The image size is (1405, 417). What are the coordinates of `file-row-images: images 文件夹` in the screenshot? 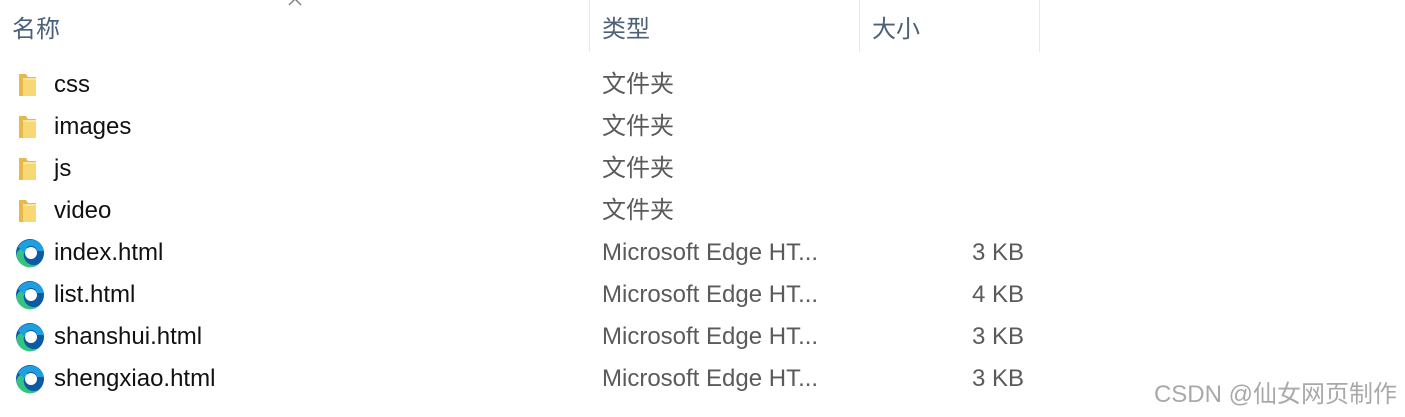 It's located at (702, 127).